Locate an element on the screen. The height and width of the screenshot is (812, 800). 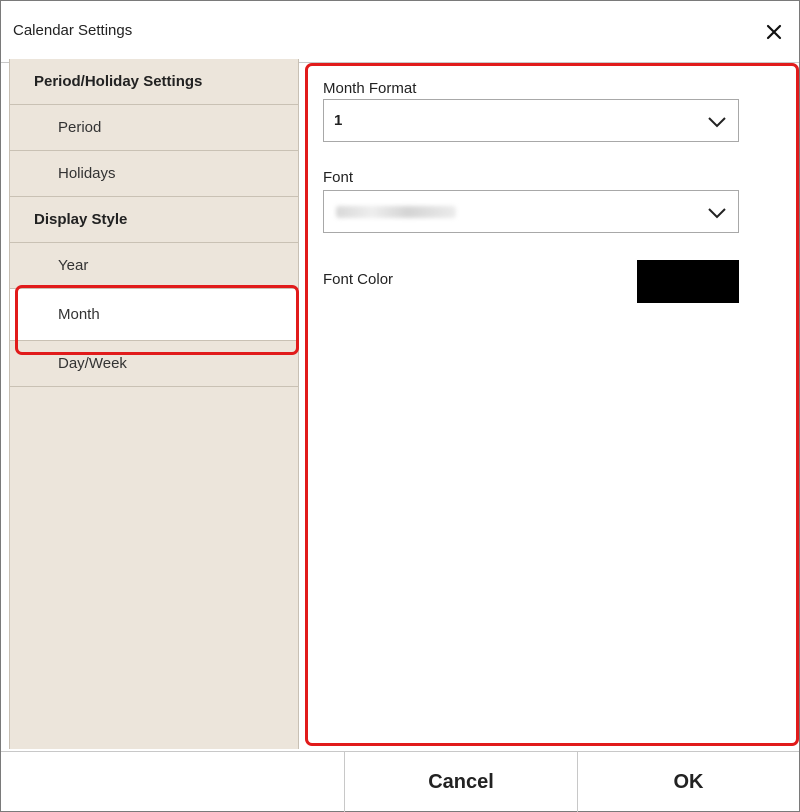
sidebar-item-period: Period is located at coordinates (154, 128).